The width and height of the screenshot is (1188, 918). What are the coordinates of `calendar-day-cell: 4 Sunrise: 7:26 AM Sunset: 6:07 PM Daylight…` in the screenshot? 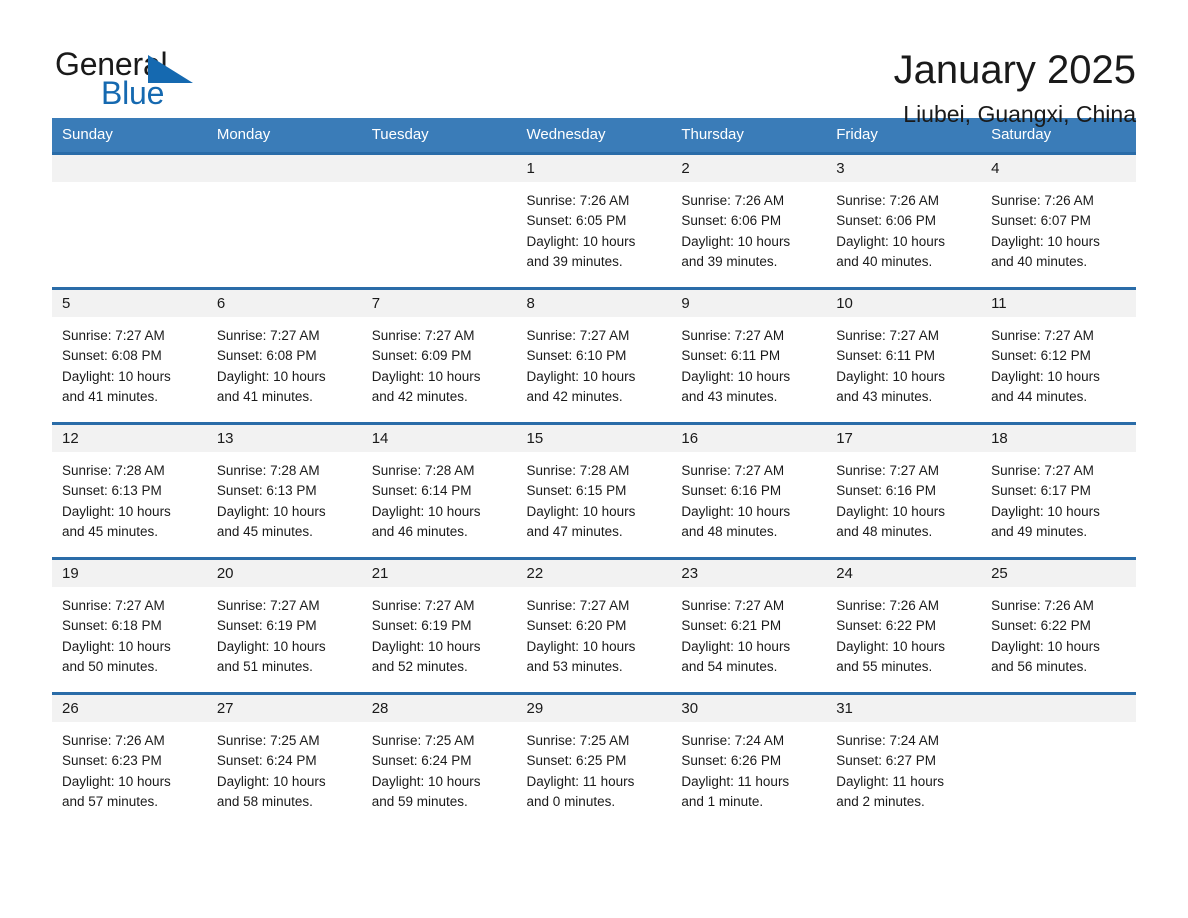 It's located at (1058, 220).